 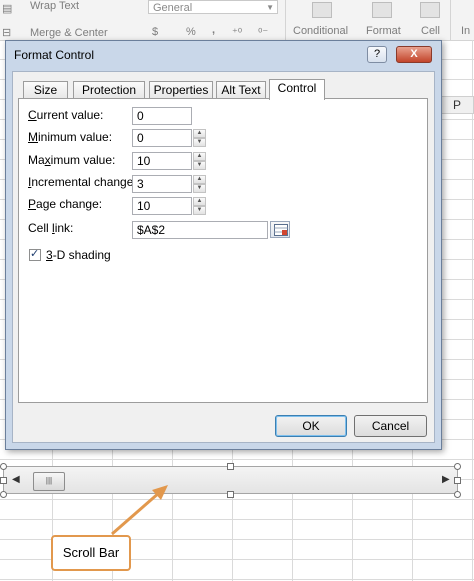 What do you see at coordinates (139, 510) in the screenshot?
I see `callout-arrow-icon` at bounding box center [139, 510].